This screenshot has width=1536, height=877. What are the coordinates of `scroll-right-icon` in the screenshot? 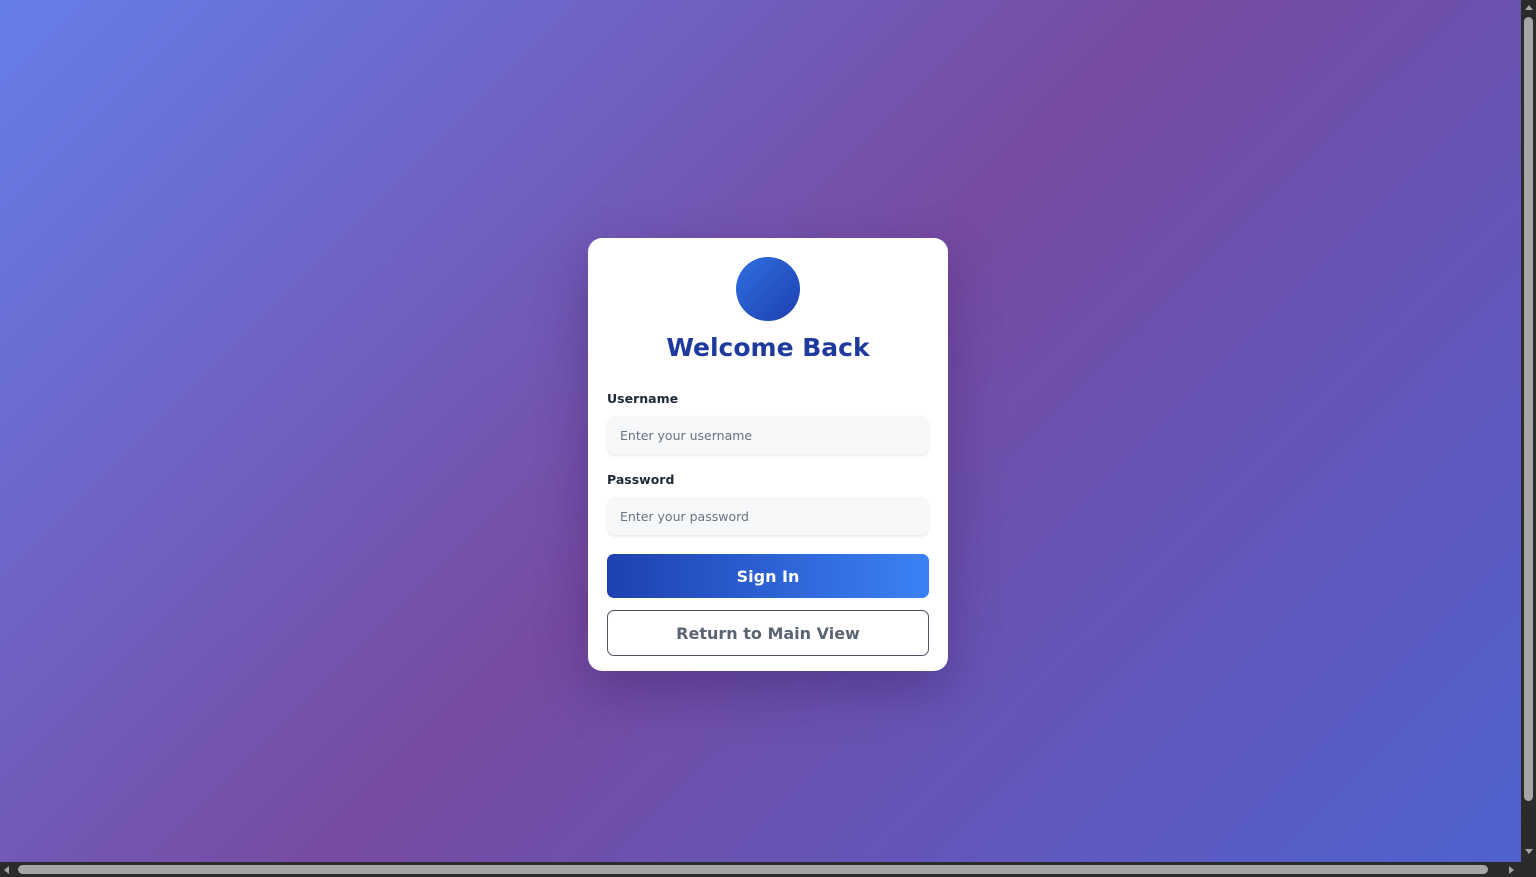 It's located at (1511, 870).